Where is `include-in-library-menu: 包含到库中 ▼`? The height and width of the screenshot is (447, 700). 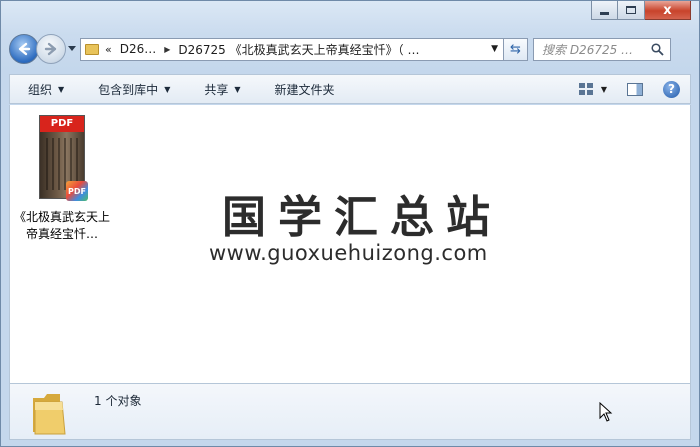 include-in-library-menu: 包含到库中 ▼ is located at coordinates (133, 89).